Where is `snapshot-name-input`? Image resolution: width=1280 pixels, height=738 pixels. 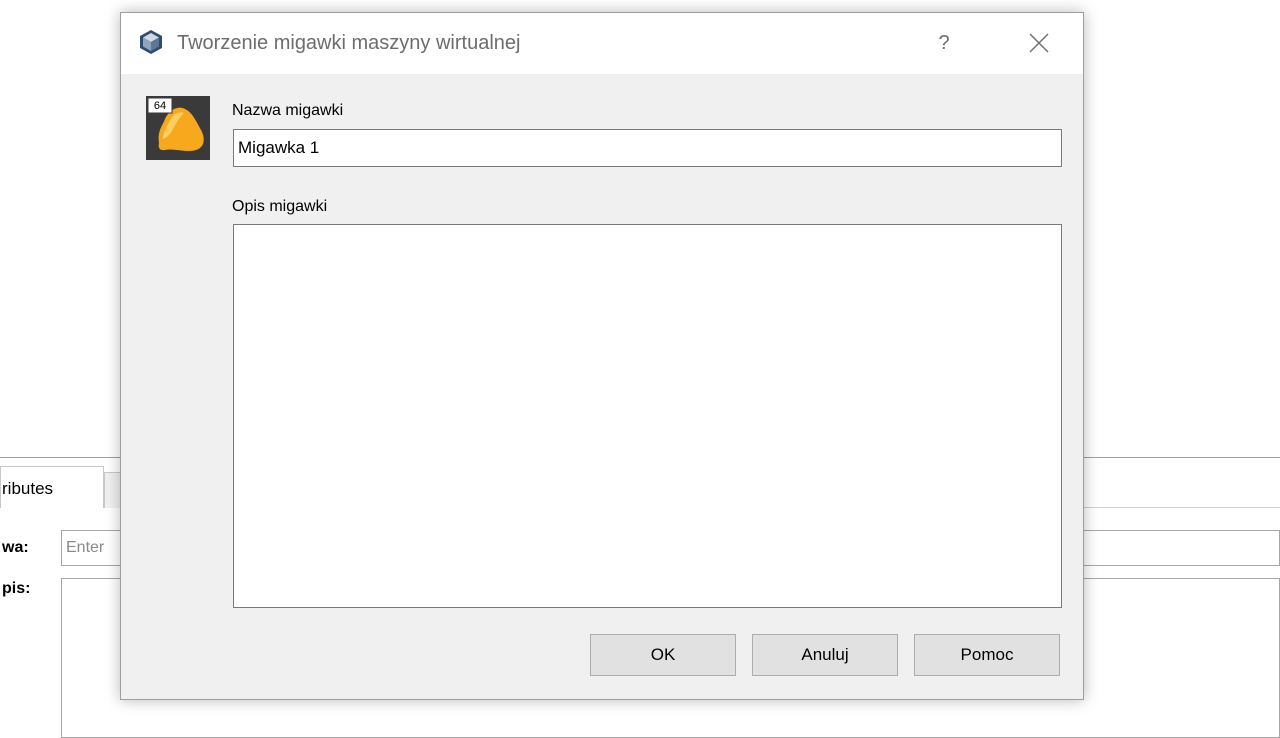 snapshot-name-input is located at coordinates (647, 148).